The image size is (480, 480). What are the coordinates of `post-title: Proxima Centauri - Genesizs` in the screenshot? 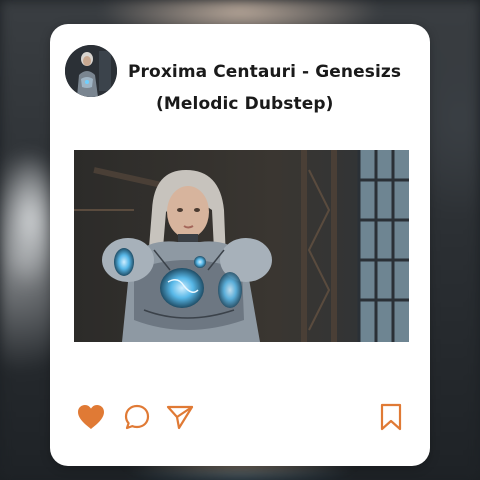 It's located at (265, 72).